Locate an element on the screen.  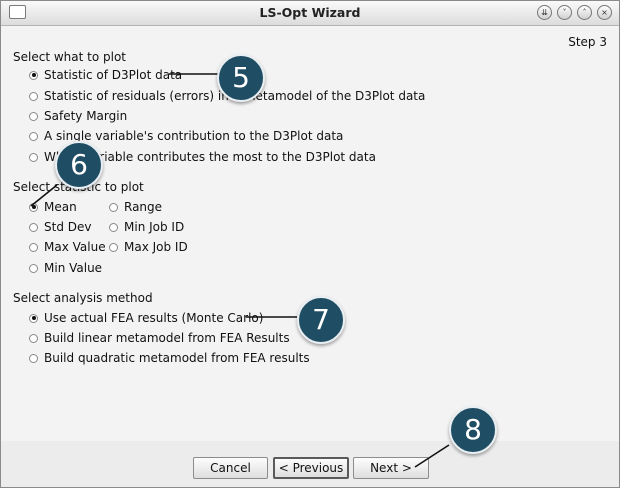
callout-badge-7: 7 is located at coordinates (321, 320).